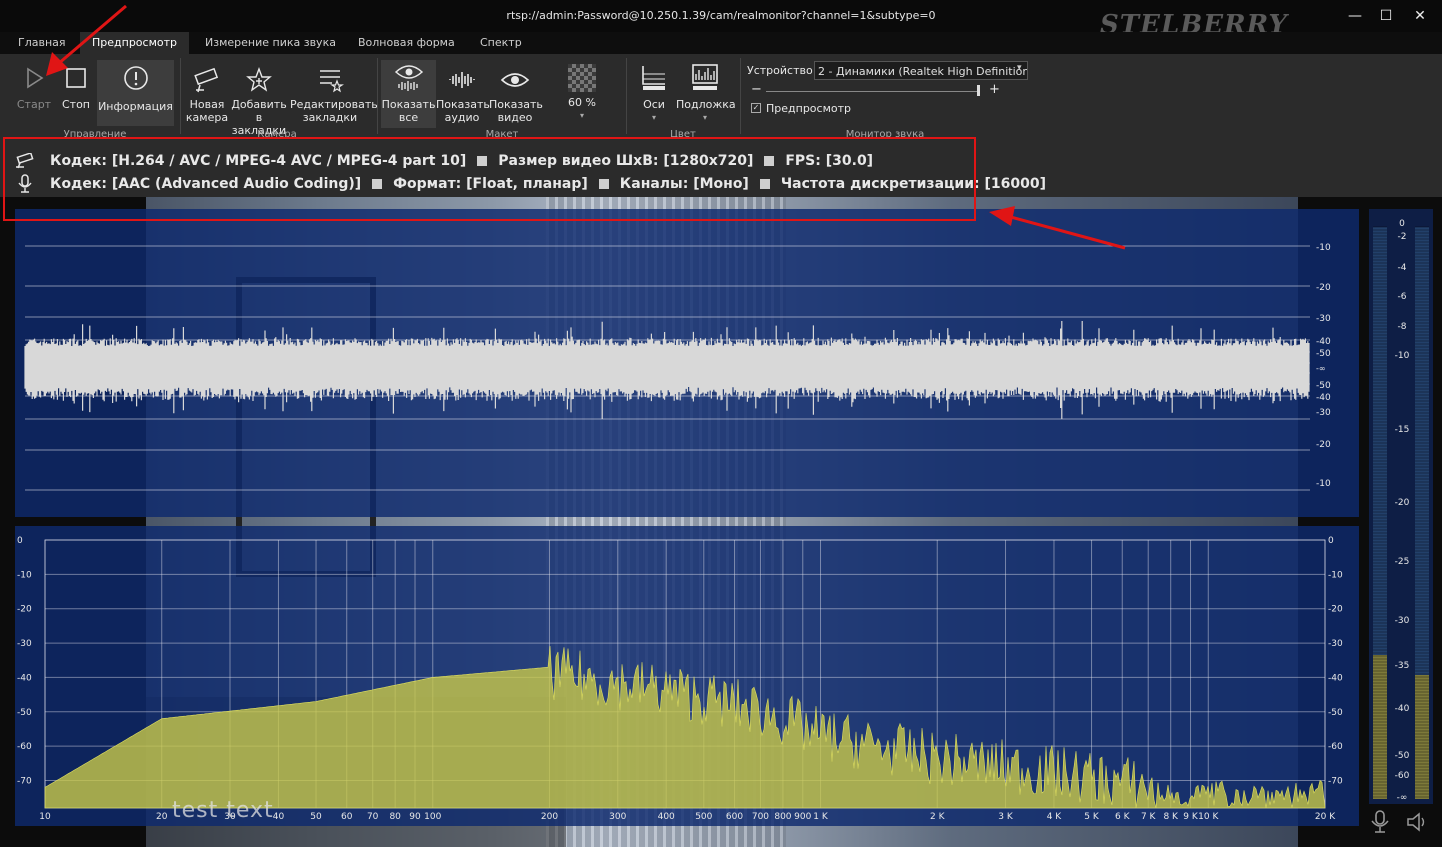 The width and height of the screenshot is (1442, 847). I want to click on db-label-left: -60, so click(24, 747).